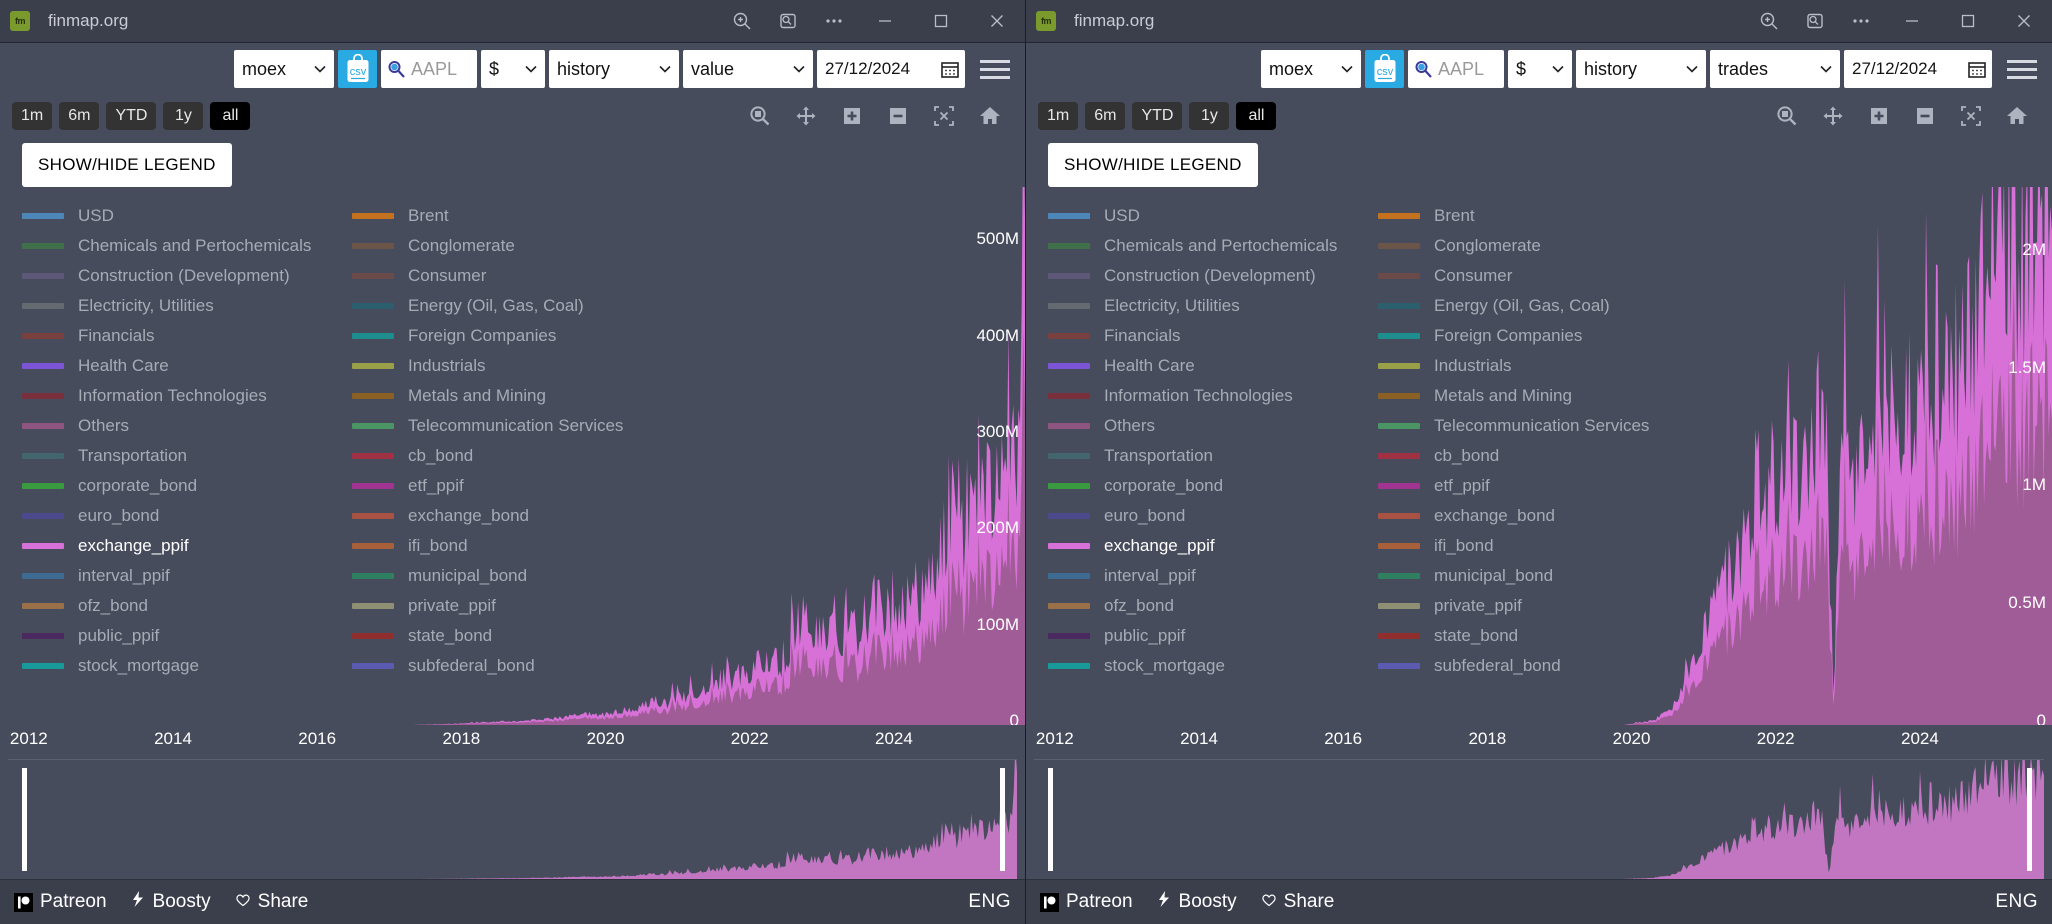 The image size is (2052, 924). I want to click on metric-select: trades, so click(1775, 69).